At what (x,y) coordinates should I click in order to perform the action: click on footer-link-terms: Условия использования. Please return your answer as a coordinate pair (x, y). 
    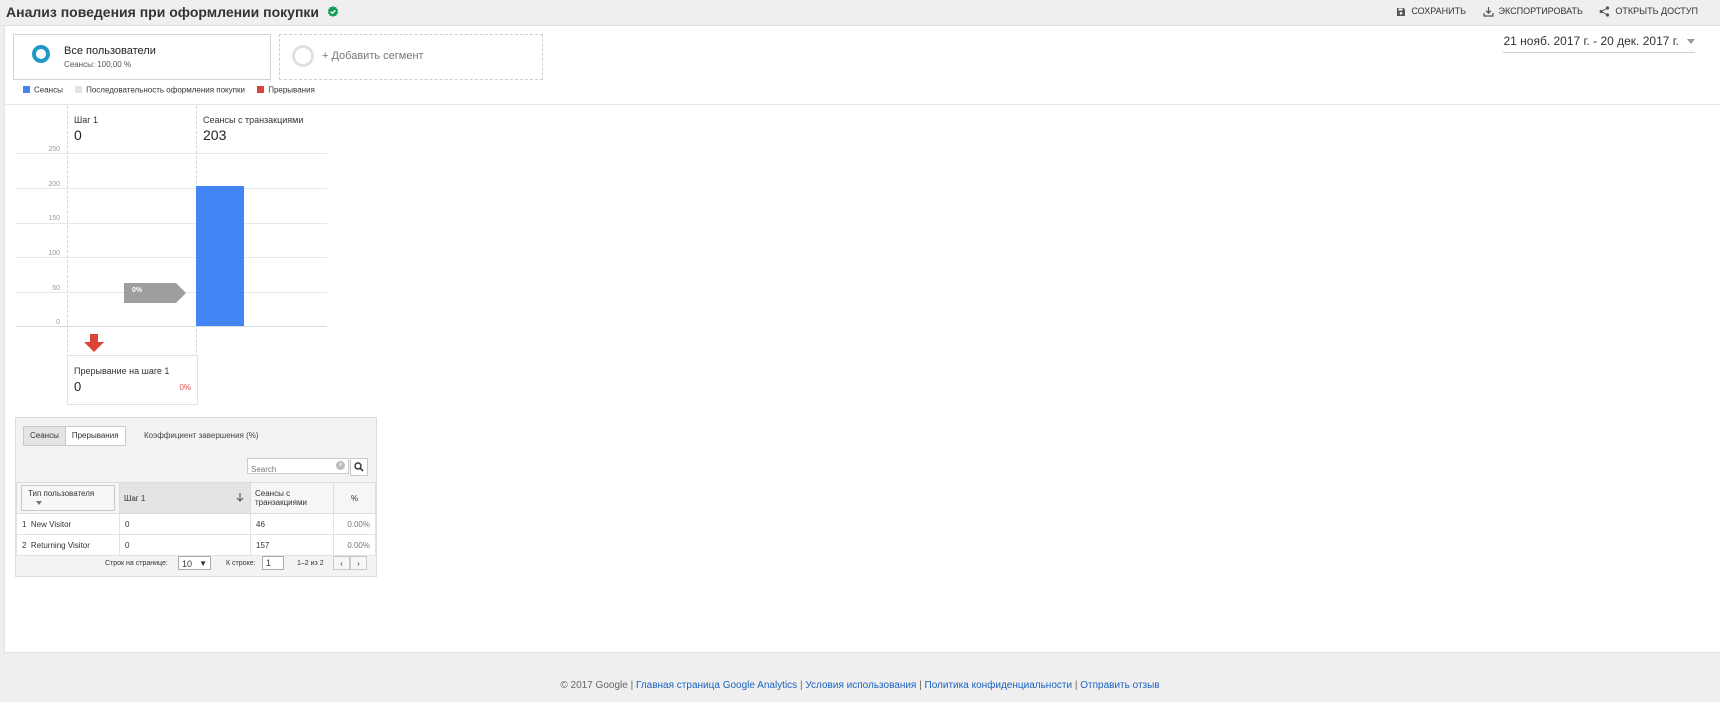
    Looking at the image, I should click on (860, 685).